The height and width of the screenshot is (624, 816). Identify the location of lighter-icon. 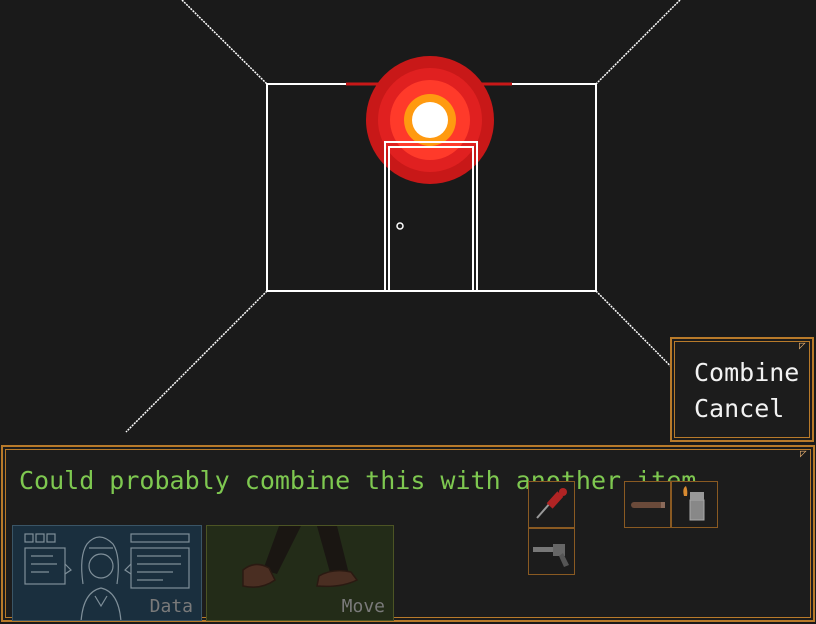
(694, 503).